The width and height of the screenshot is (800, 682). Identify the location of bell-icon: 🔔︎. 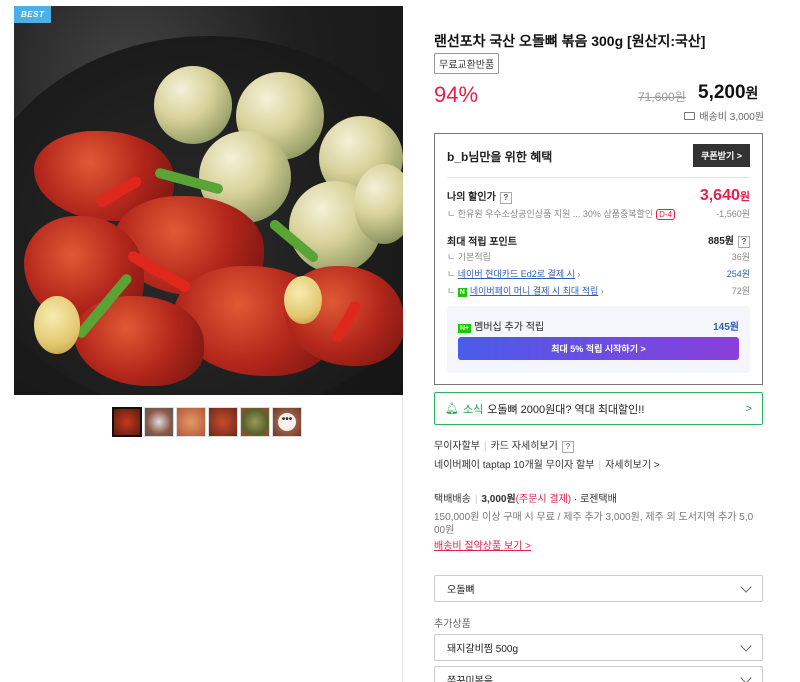
(452, 409).